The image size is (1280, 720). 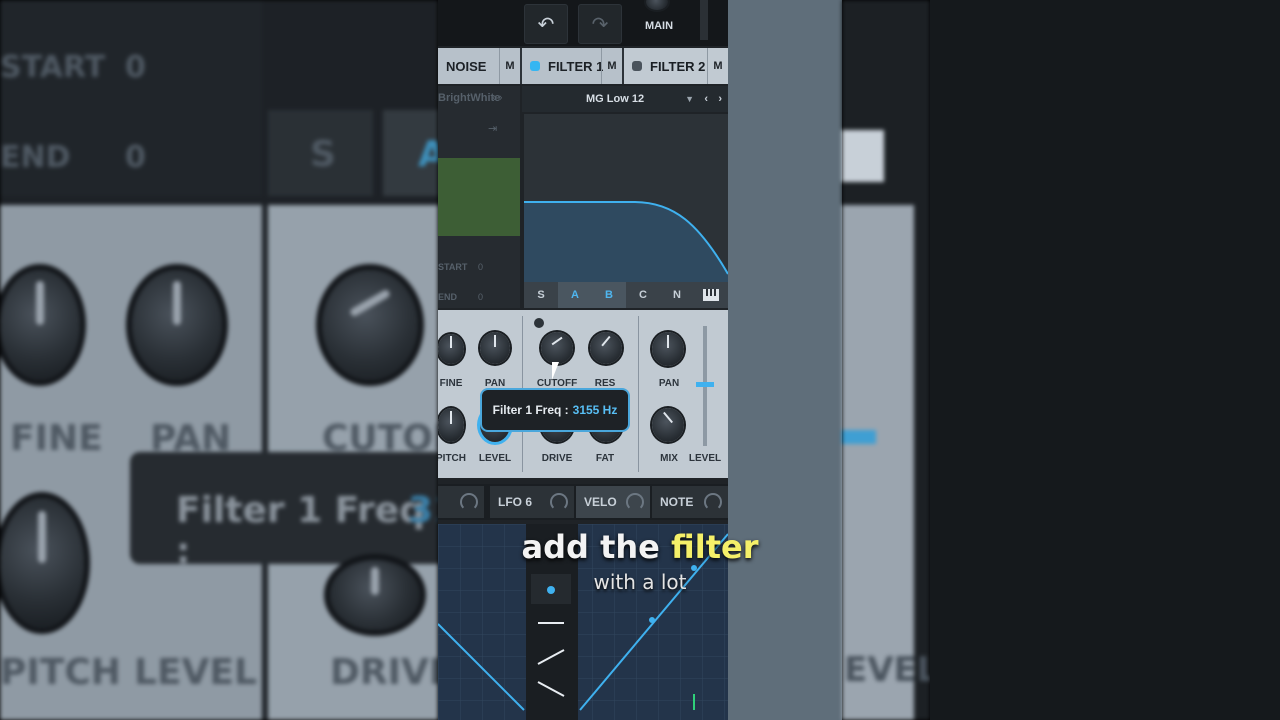 What do you see at coordinates (605, 458) in the screenshot?
I see `fat-label: FAT` at bounding box center [605, 458].